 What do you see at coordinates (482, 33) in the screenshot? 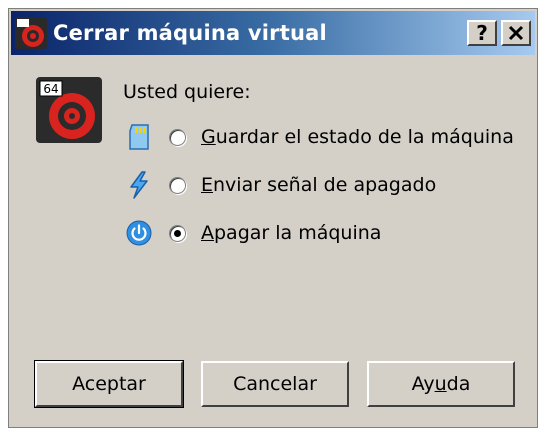
I see `help-title-button: ?` at bounding box center [482, 33].